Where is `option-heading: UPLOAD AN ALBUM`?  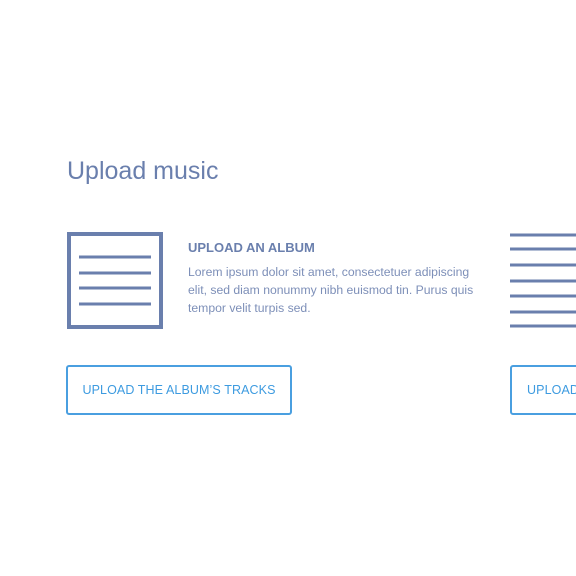
option-heading: UPLOAD AN ALBUM is located at coordinates (251, 247).